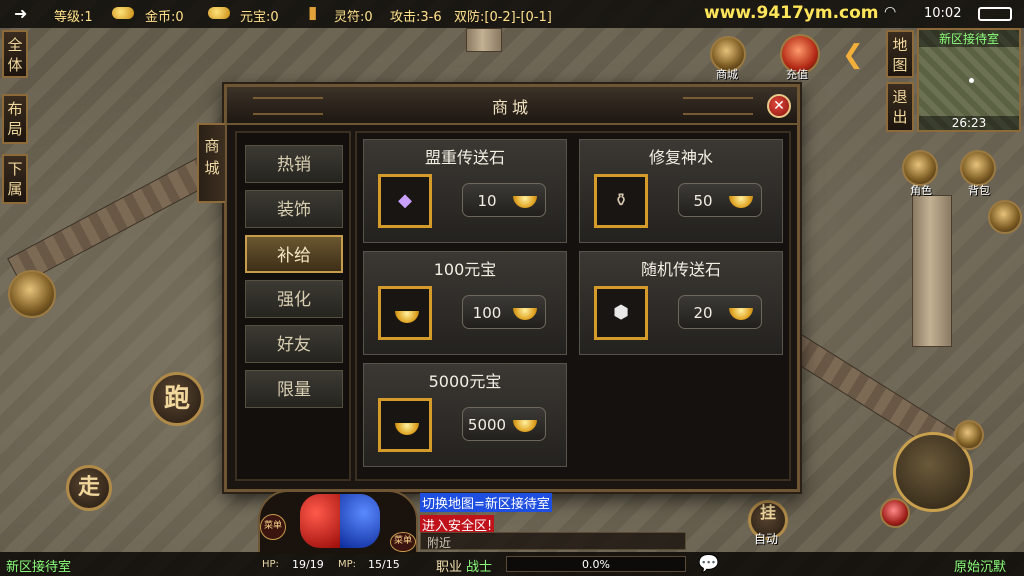 This screenshot has width=1024, height=576. What do you see at coordinates (895, 513) in the screenshot?
I see `skill-slot-bottom-icon` at bounding box center [895, 513].